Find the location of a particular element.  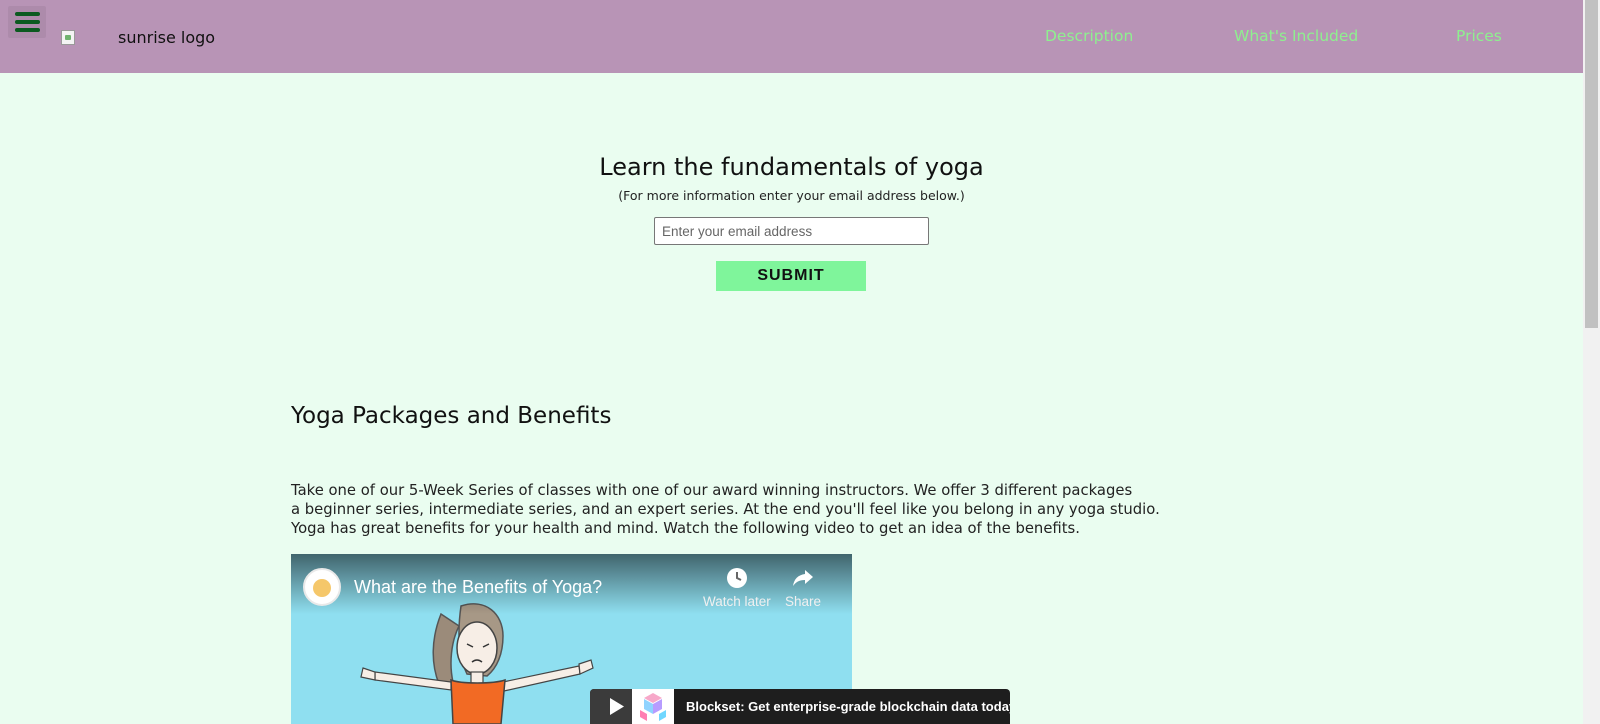

share-label: Share is located at coordinates (803, 601).